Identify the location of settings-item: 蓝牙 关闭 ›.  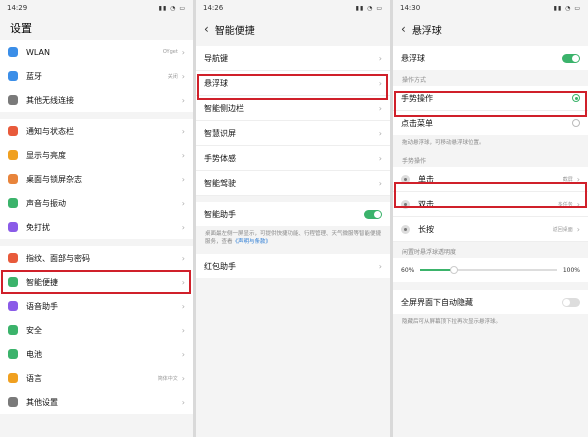
(96, 76).